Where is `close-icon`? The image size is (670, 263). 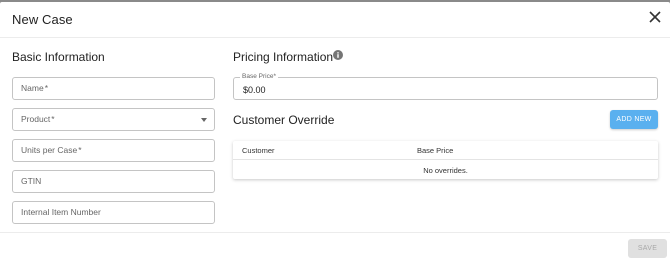 close-icon is located at coordinates (655, 17).